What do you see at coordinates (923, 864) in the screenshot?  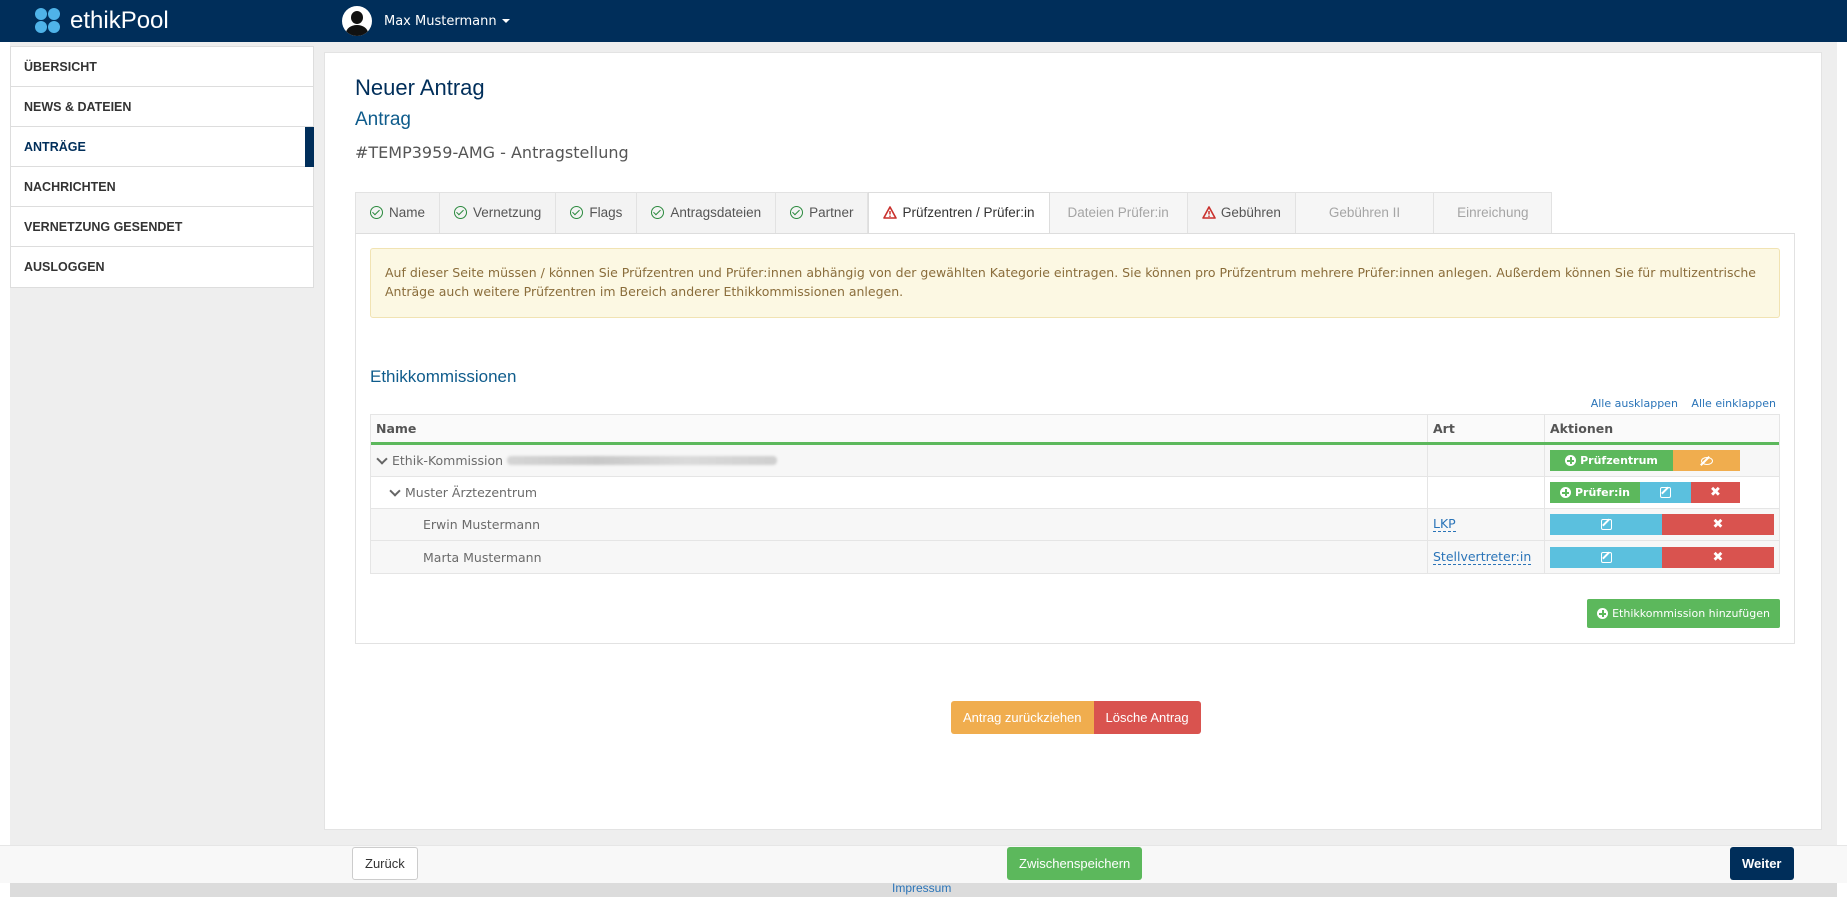 I see `footer-bar` at bounding box center [923, 864].